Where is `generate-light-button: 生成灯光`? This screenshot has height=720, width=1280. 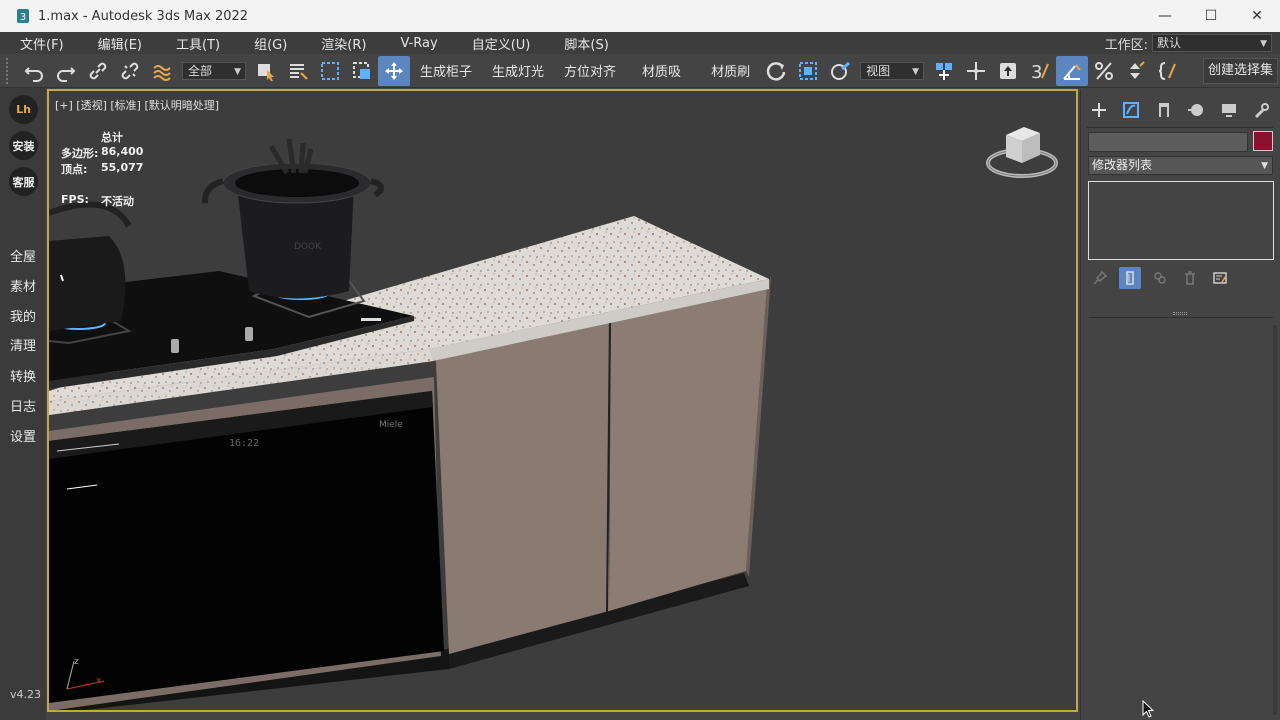 generate-light-button: 生成灯光 is located at coordinates (518, 70).